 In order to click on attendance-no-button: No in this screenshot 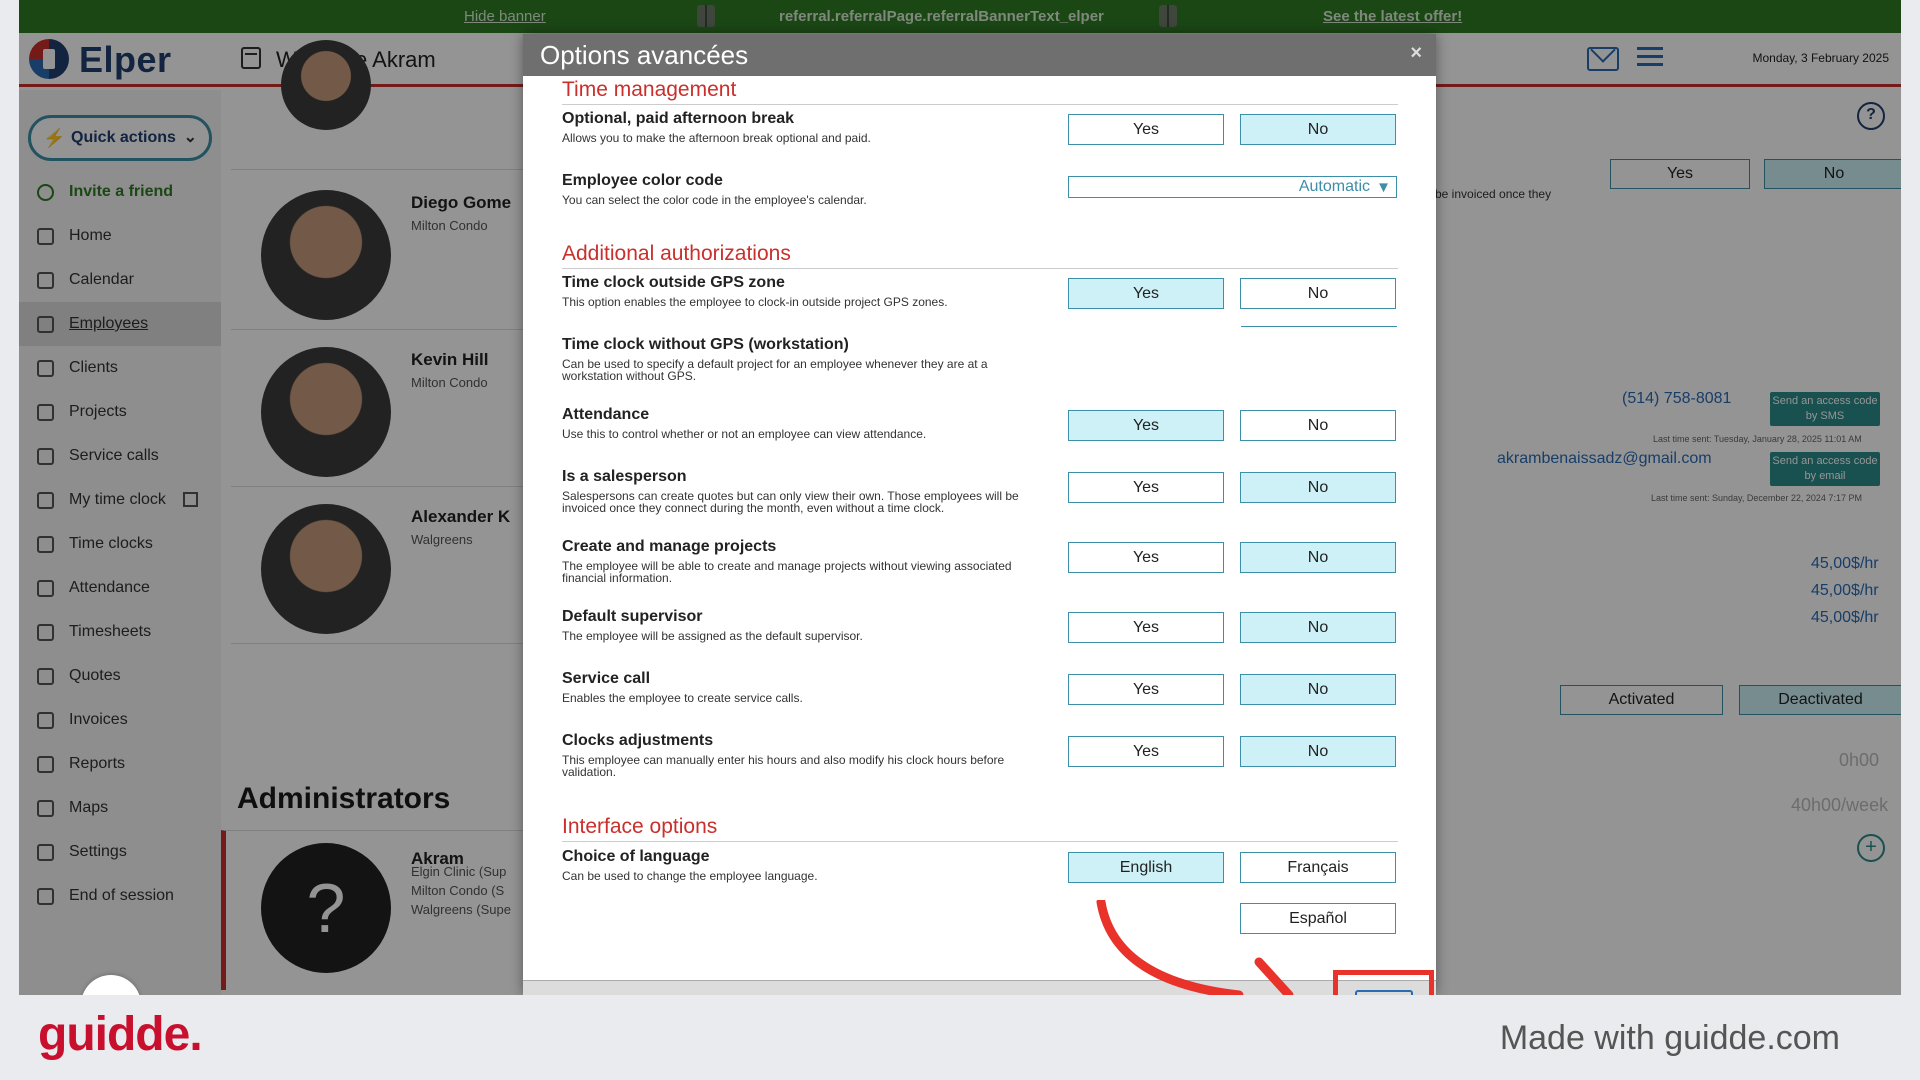, I will do `click(1318, 425)`.